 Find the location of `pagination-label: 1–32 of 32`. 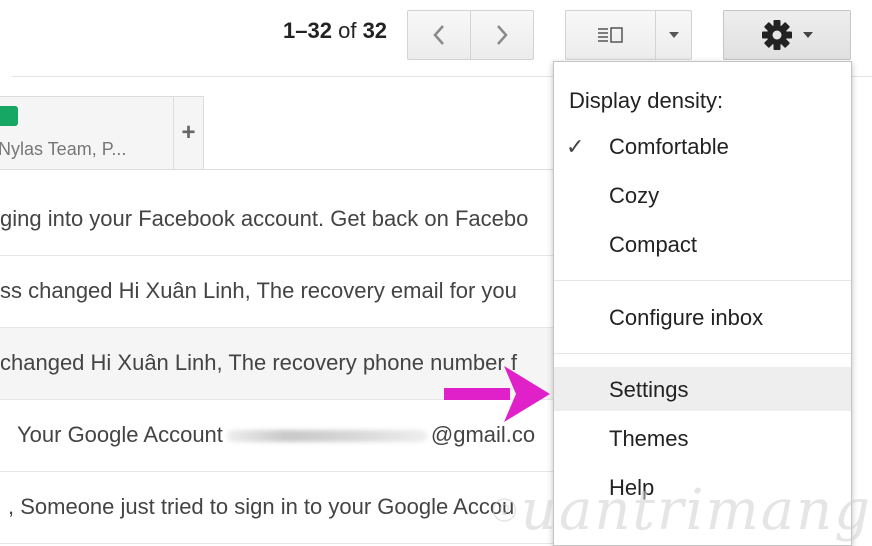

pagination-label: 1–32 of 32 is located at coordinates (335, 31).